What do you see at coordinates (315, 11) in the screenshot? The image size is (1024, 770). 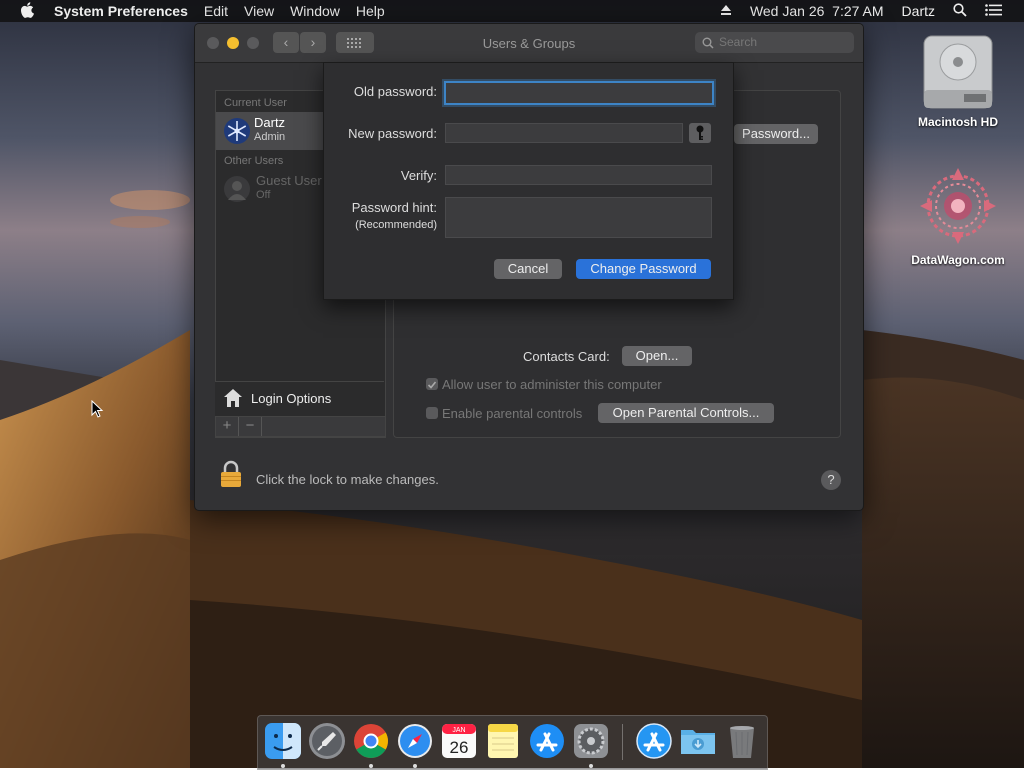 I see `menu-window: Window` at bounding box center [315, 11].